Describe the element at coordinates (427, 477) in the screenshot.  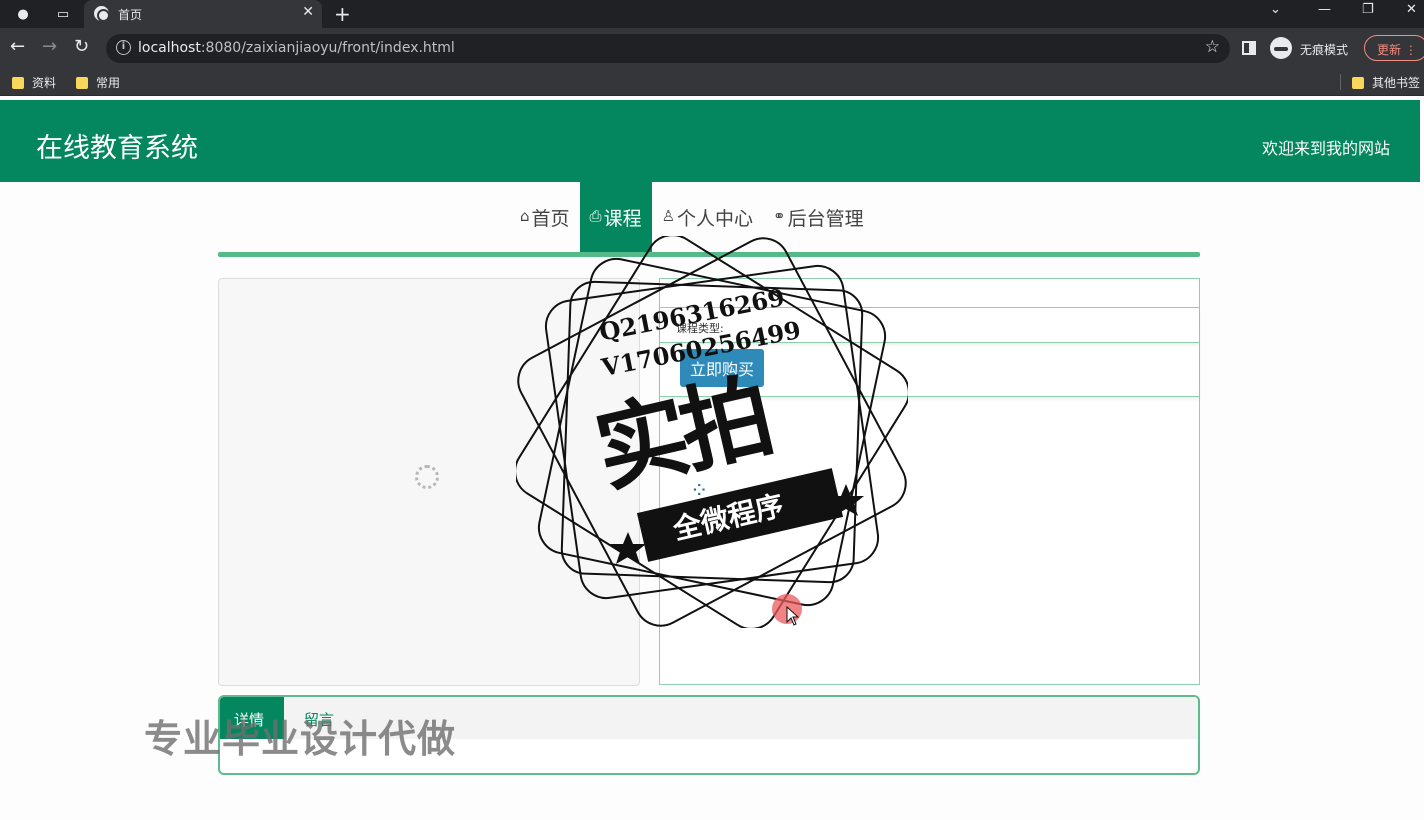
I see `loading-spinner-icon` at that location.